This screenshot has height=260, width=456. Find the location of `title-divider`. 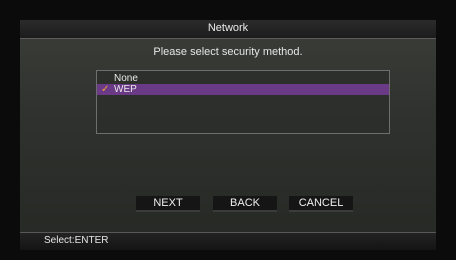

title-divider is located at coordinates (228, 38).